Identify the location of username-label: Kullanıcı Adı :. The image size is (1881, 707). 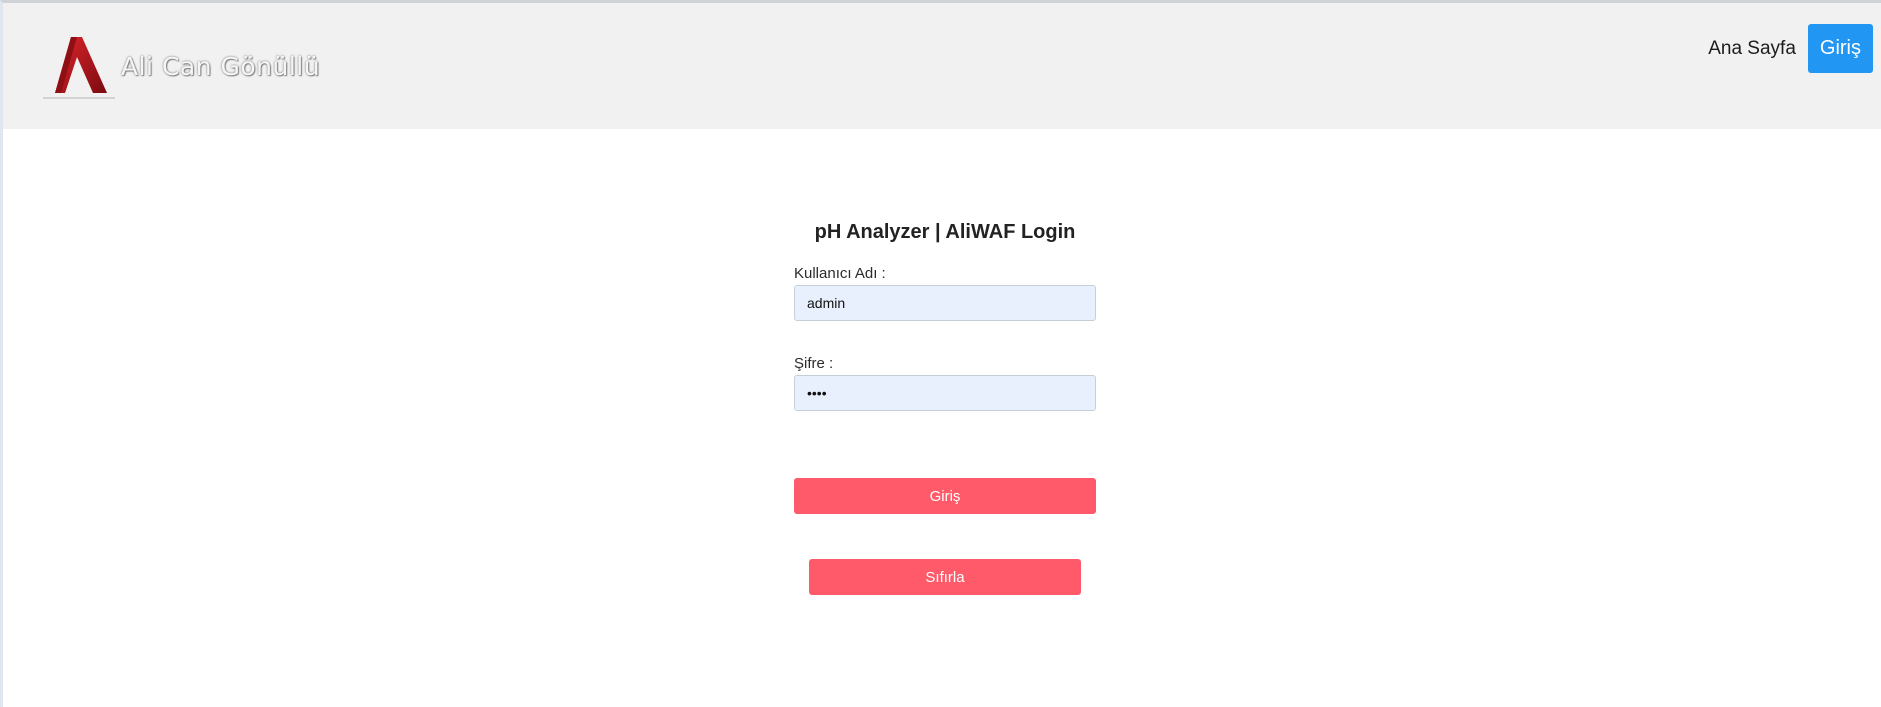
(840, 273).